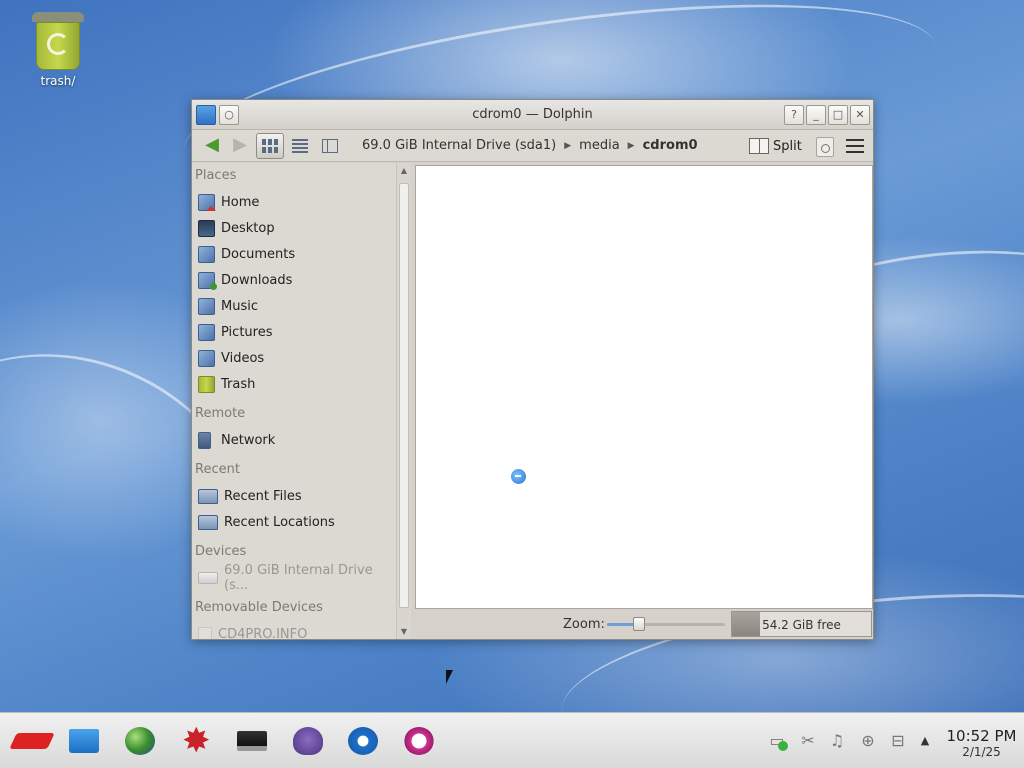 The image size is (1024, 768). Describe the element at coordinates (263, 633) in the screenshot. I see `sidebar-item-label: CD4PRO.INFO` at that location.